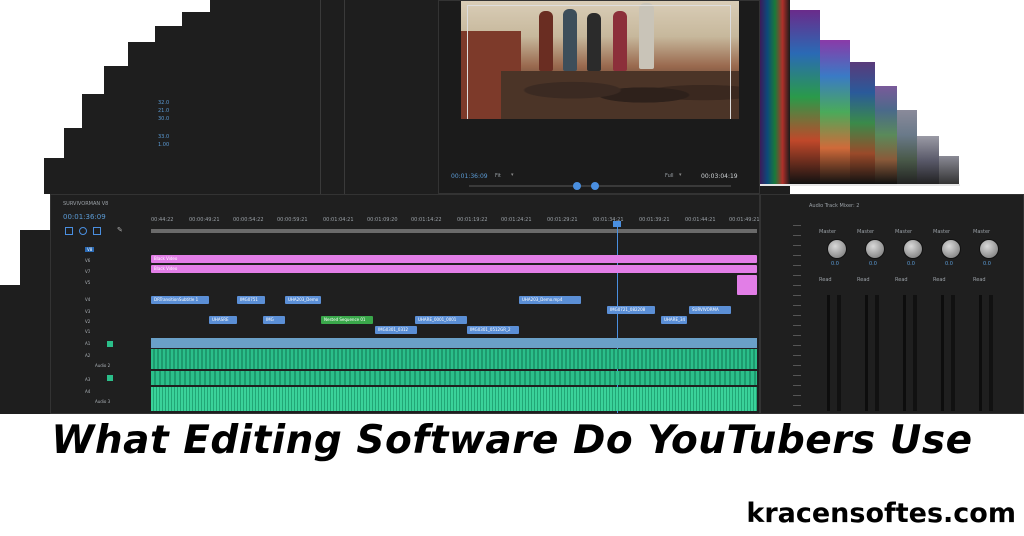  What do you see at coordinates (834, 206) in the screenshot?
I see `mixer-title: Audio Track Mixer: 2` at bounding box center [834, 206].